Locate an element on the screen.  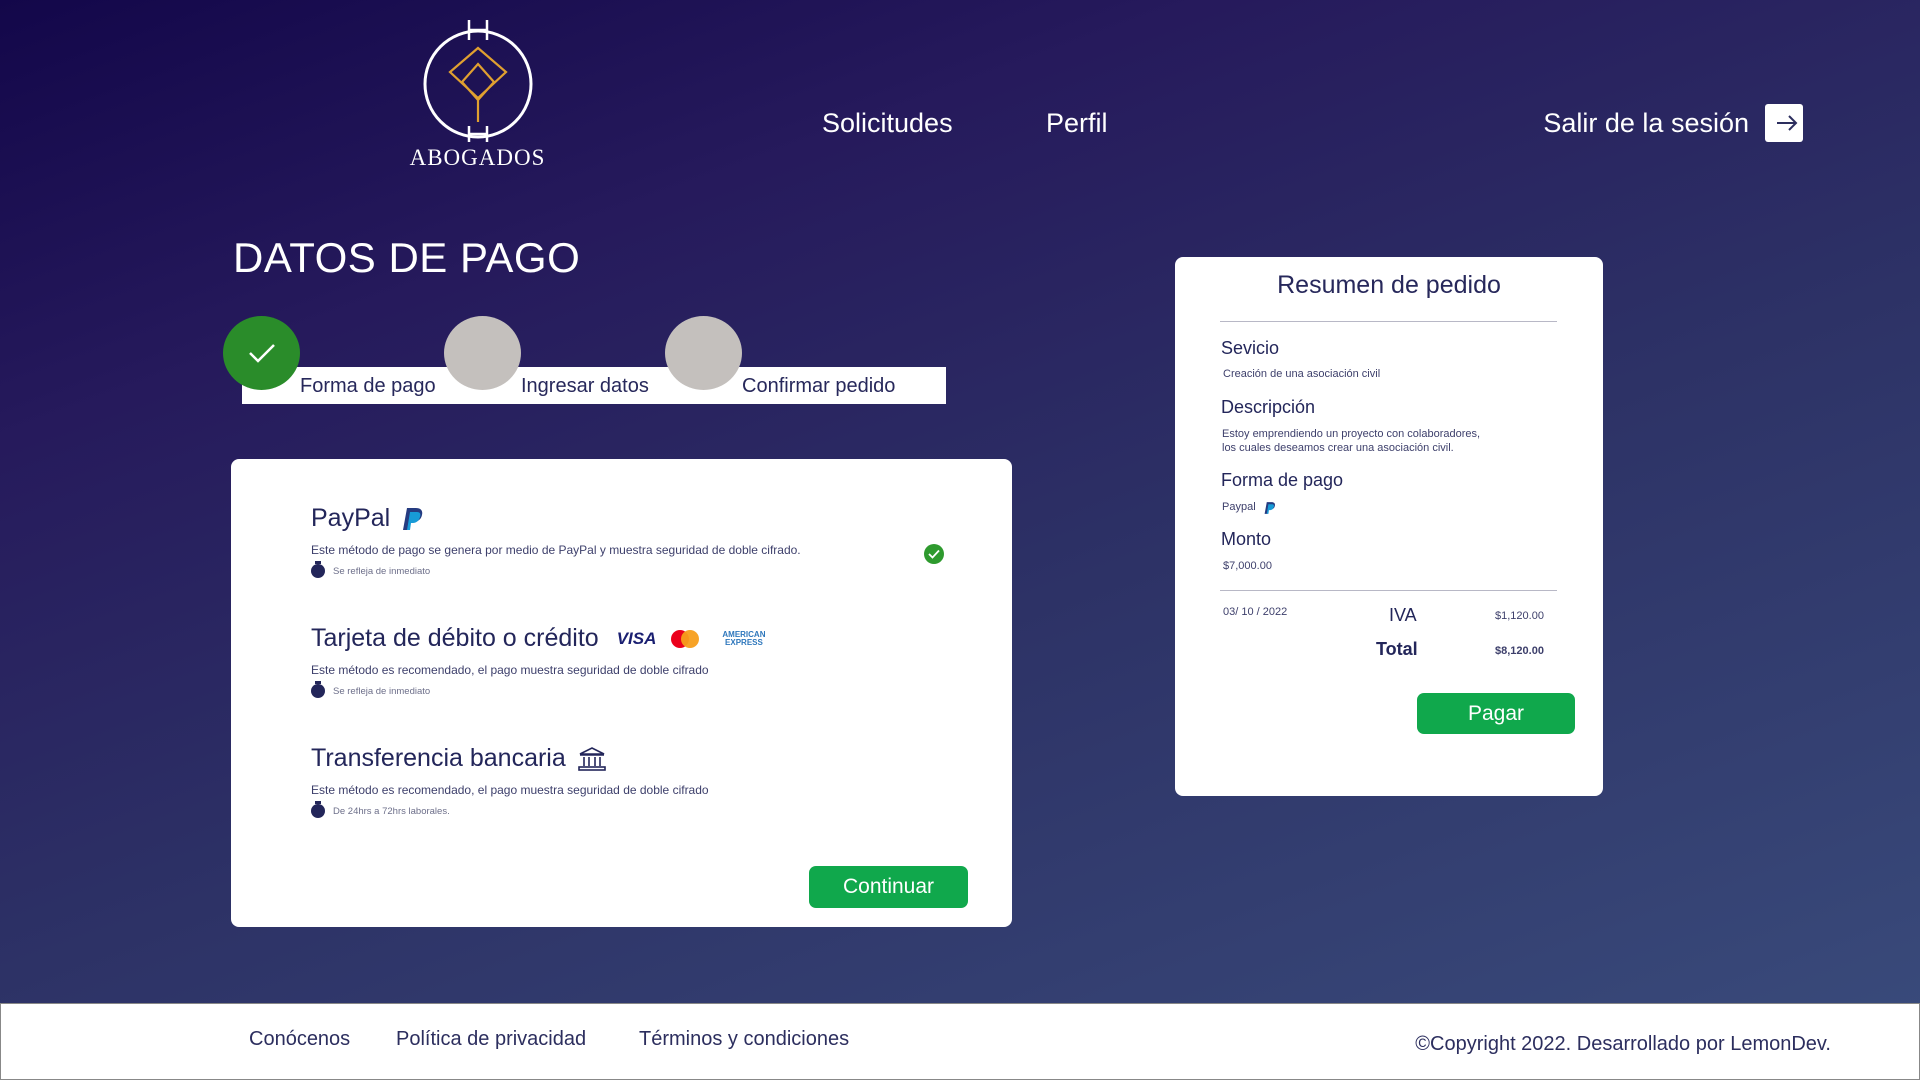
page-title: DATOS DE PAGO is located at coordinates (407, 257).